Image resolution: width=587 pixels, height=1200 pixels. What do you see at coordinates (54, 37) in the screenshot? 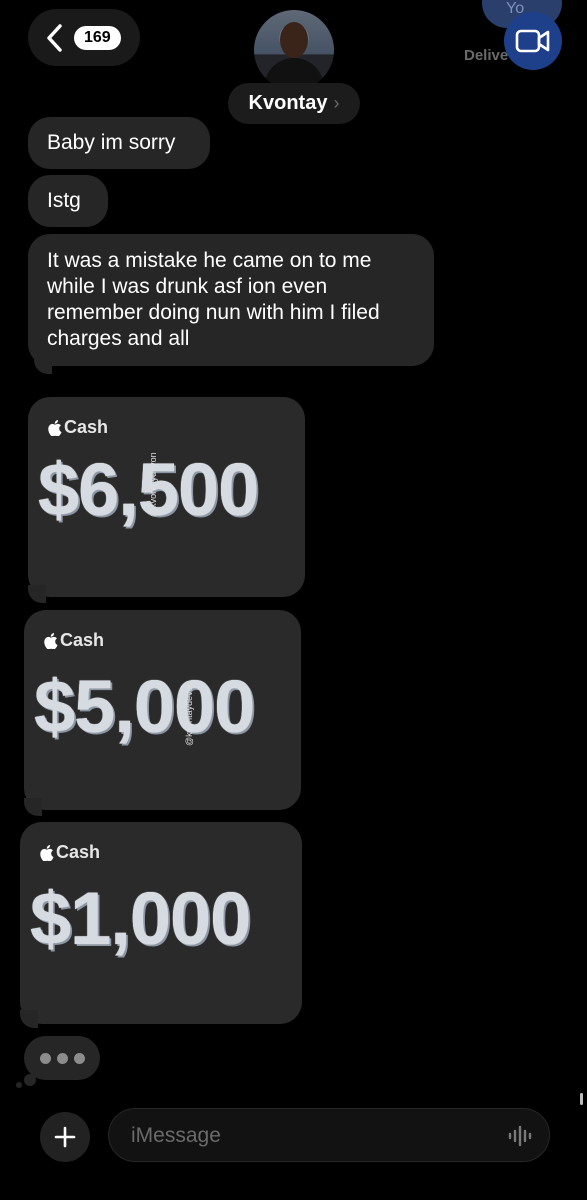
I see `chevron-left-icon` at bounding box center [54, 37].